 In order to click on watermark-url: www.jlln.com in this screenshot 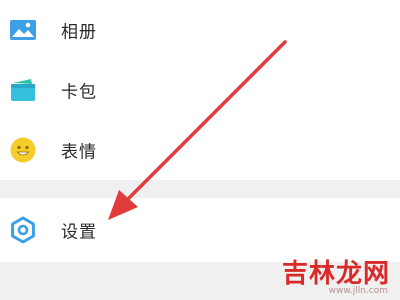, I will do `click(358, 291)`.